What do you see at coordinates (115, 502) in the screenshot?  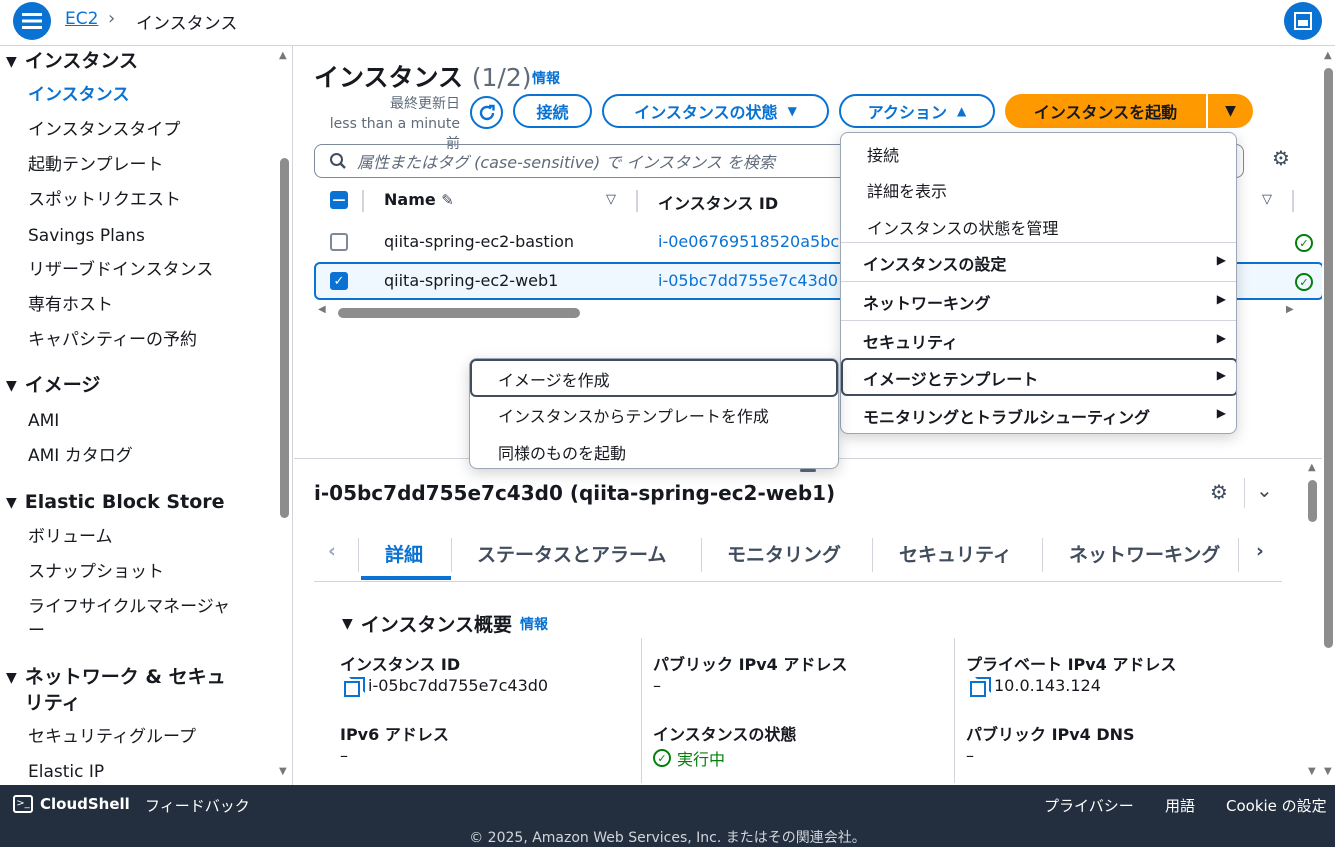 I see `sidebar-section-ebs: ▼ Elastic Block Store` at bounding box center [115, 502].